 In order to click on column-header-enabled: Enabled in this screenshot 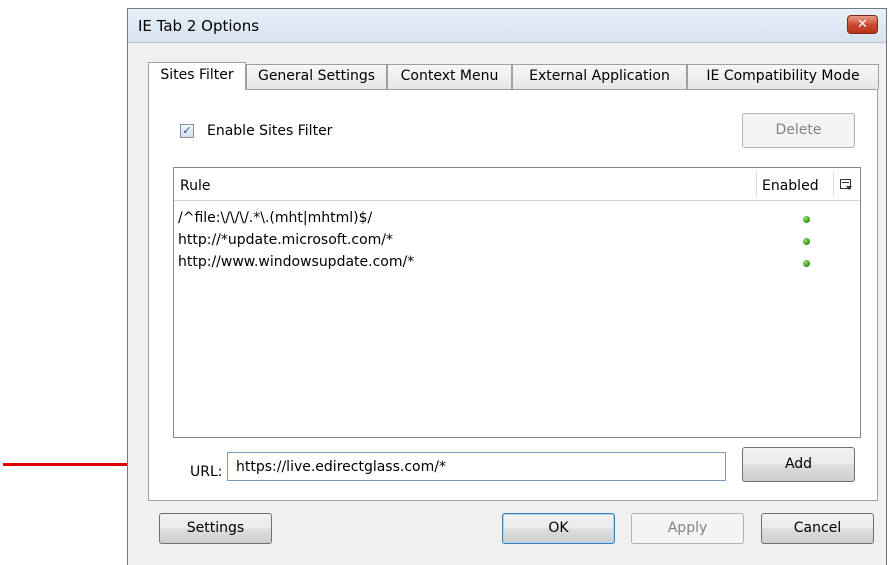, I will do `click(790, 186)`.